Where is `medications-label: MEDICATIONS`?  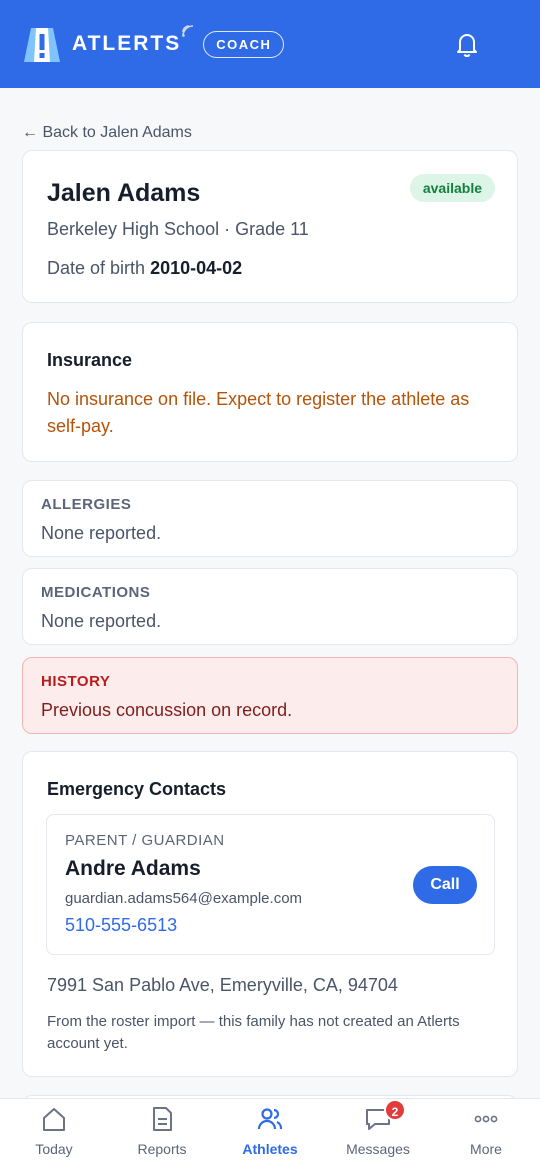
medications-label: MEDICATIONS is located at coordinates (96, 592).